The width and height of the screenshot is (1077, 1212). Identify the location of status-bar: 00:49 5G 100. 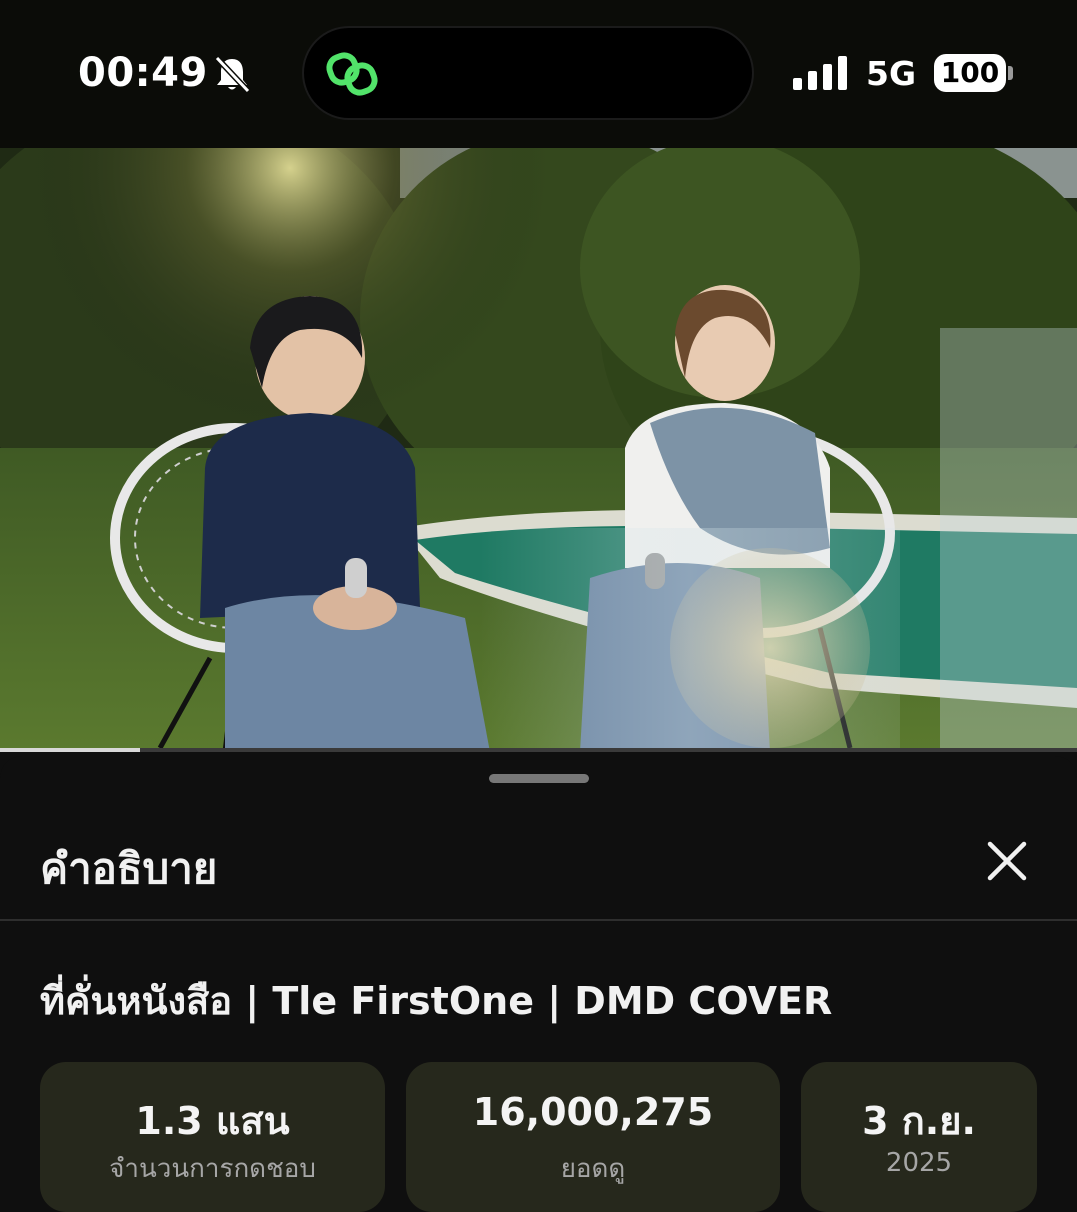
(538, 74).